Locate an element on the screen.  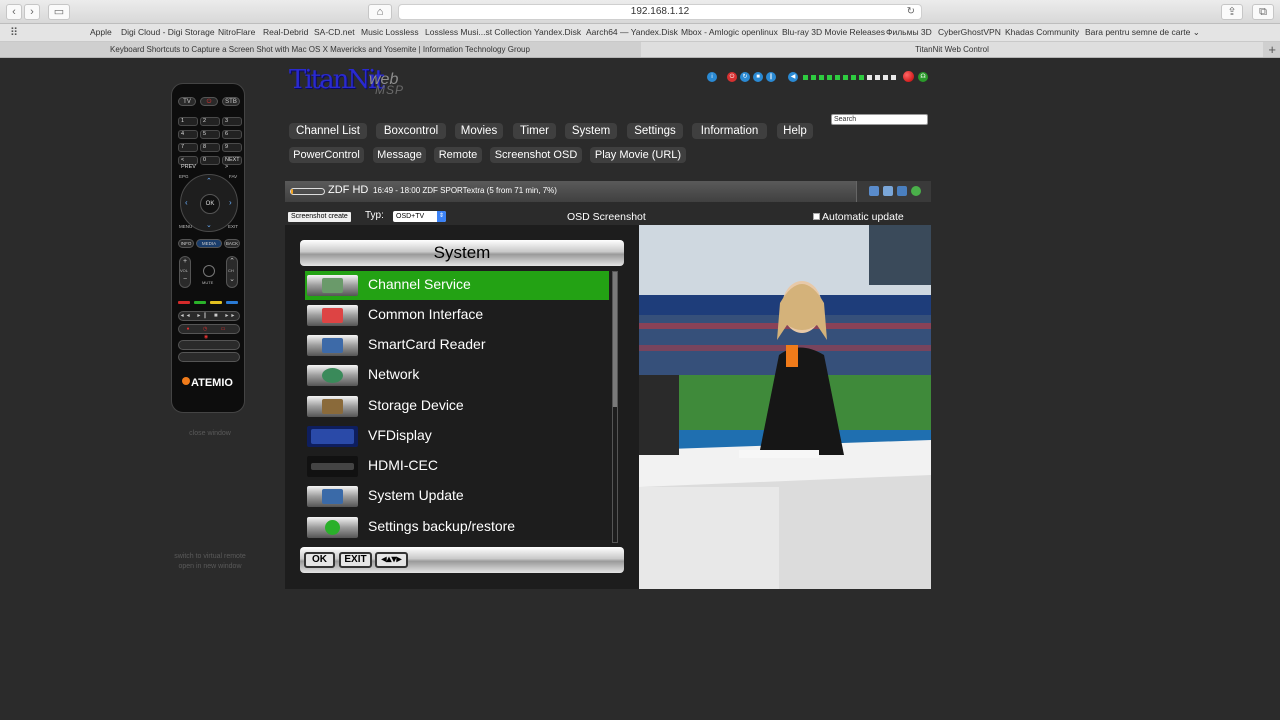
tab-titannit: TitanNit Web Control is located at coordinates (952, 49).